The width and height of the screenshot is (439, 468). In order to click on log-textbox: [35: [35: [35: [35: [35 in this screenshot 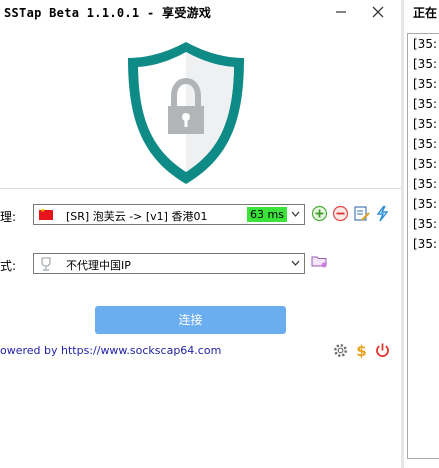, I will do `click(423, 246)`.